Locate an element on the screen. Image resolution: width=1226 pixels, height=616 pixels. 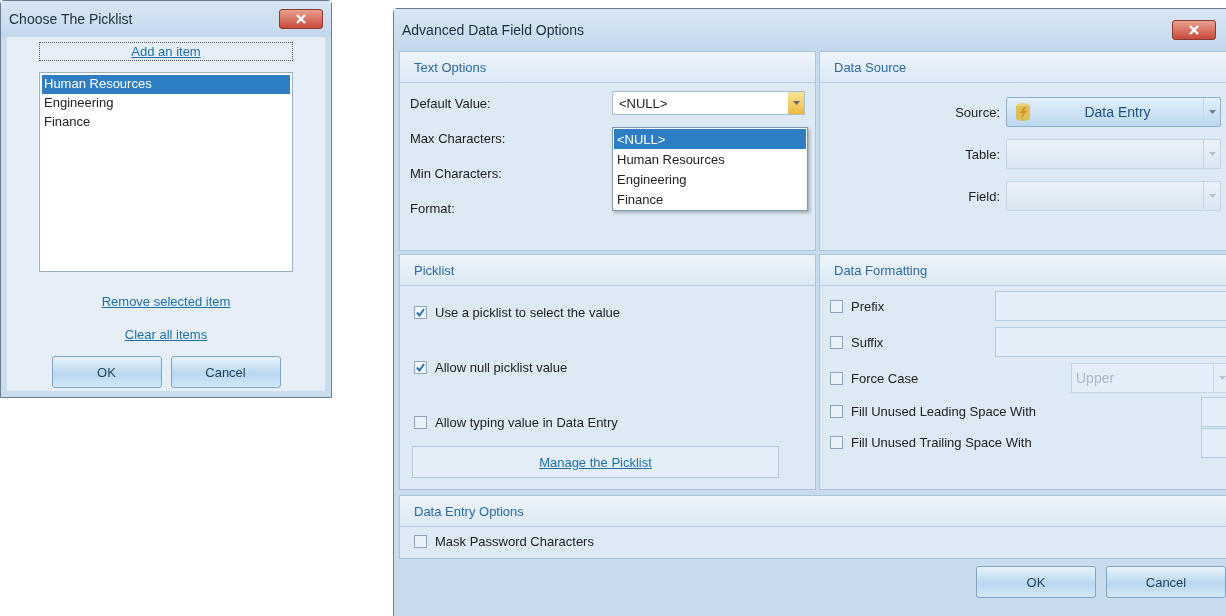
section-heading: Picklist is located at coordinates (607, 270).